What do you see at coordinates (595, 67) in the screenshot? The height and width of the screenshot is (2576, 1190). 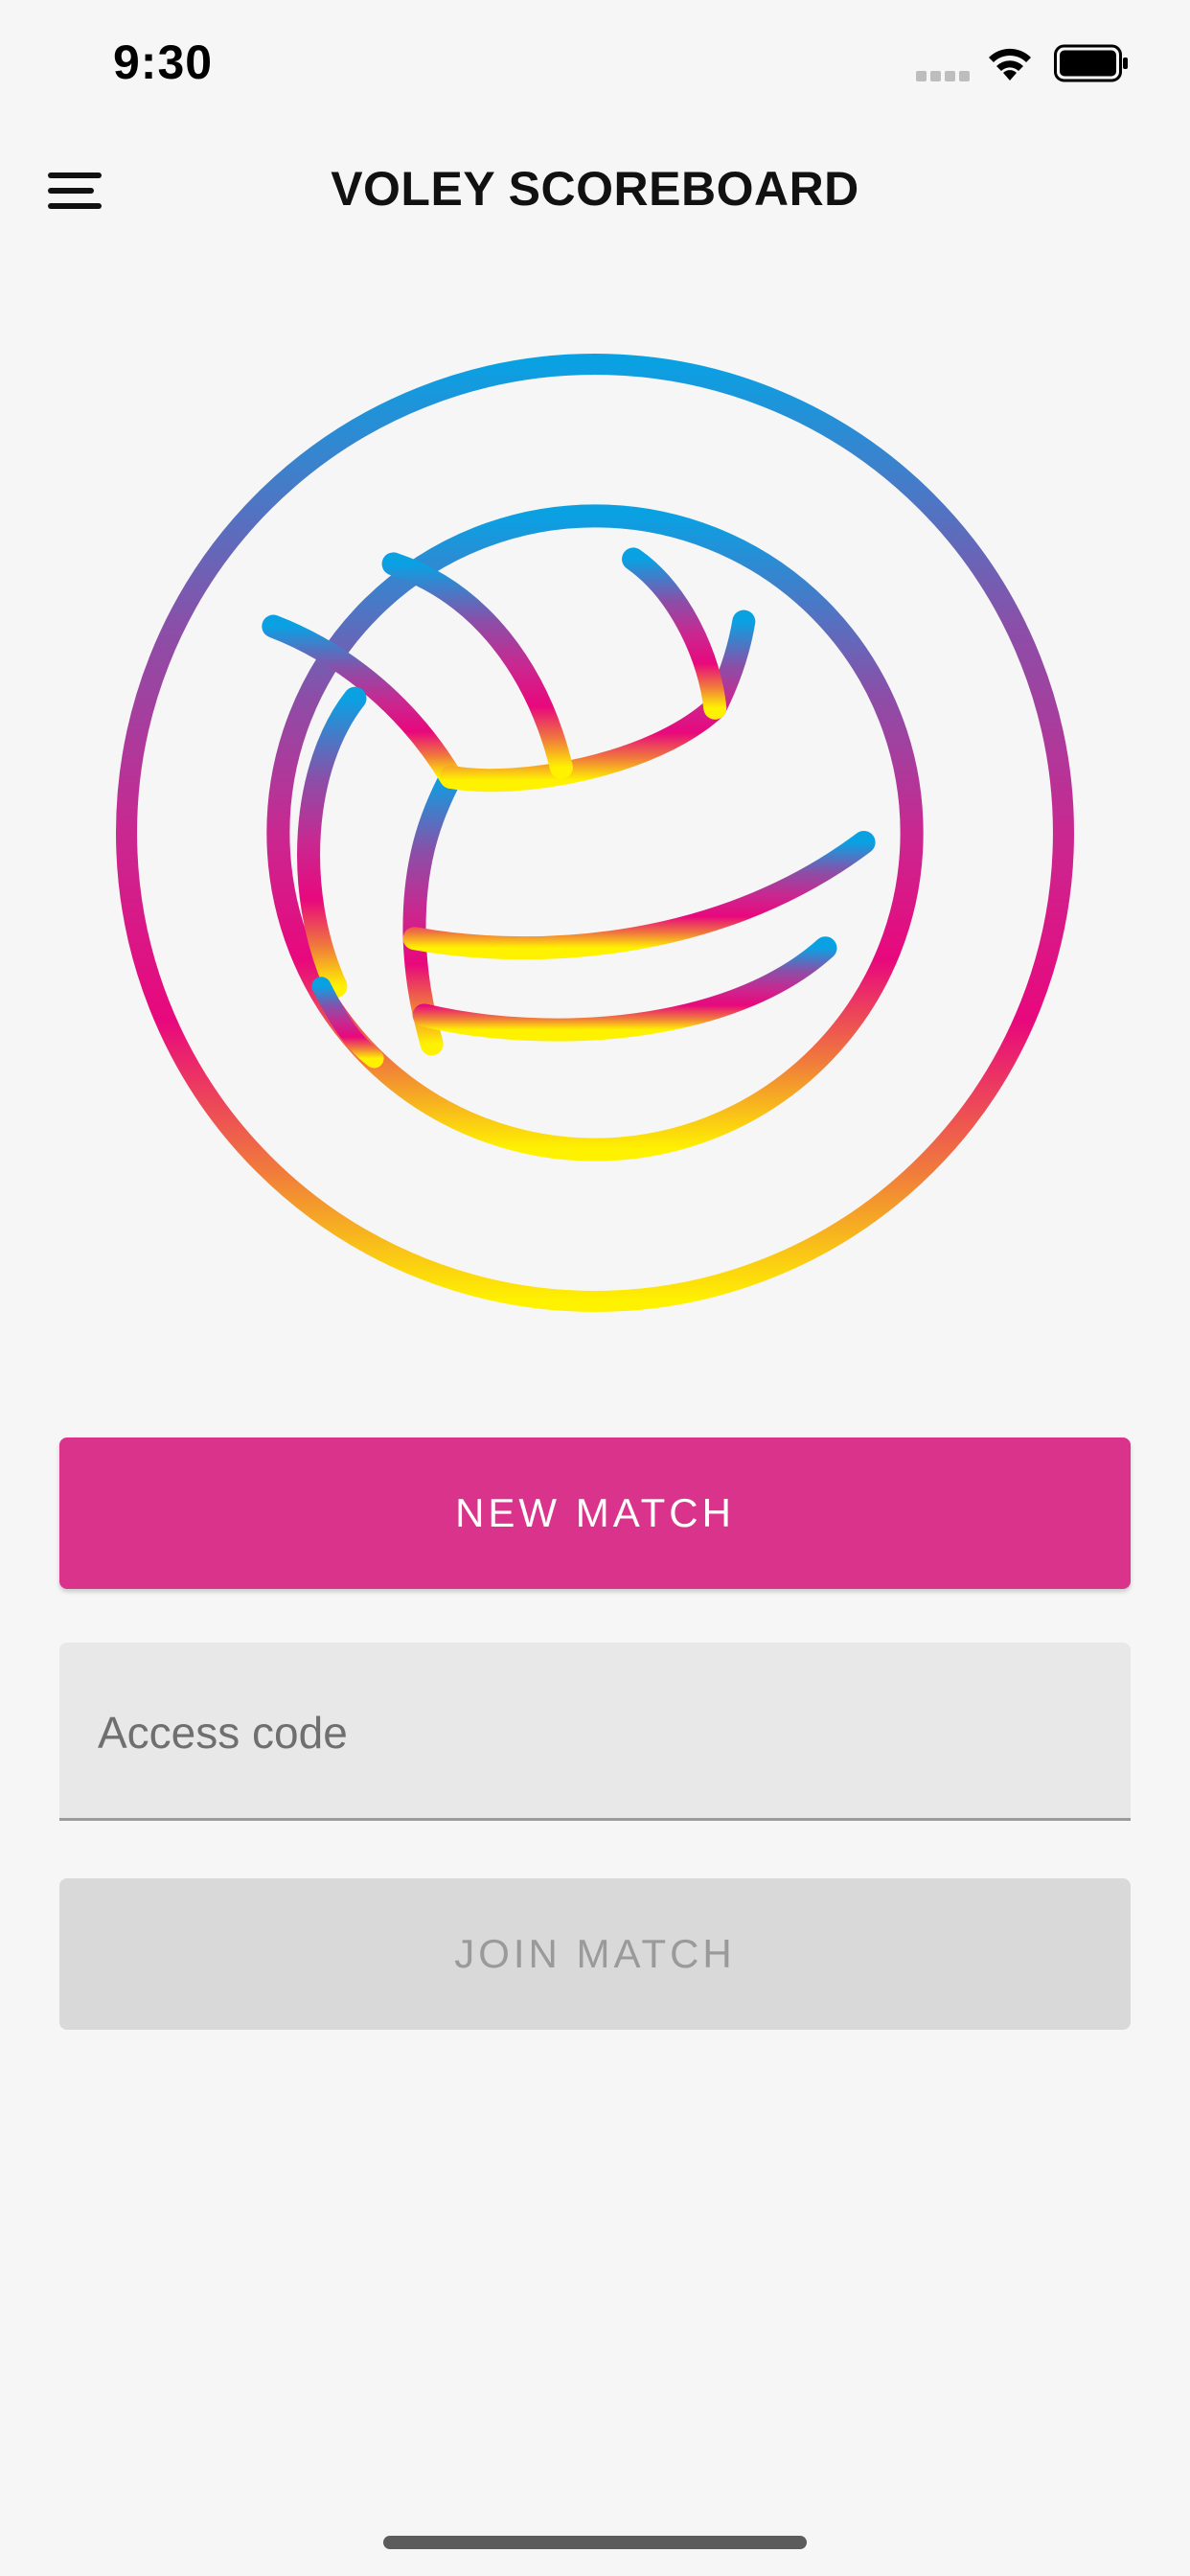 I see `status-bar: 9:30` at bounding box center [595, 67].